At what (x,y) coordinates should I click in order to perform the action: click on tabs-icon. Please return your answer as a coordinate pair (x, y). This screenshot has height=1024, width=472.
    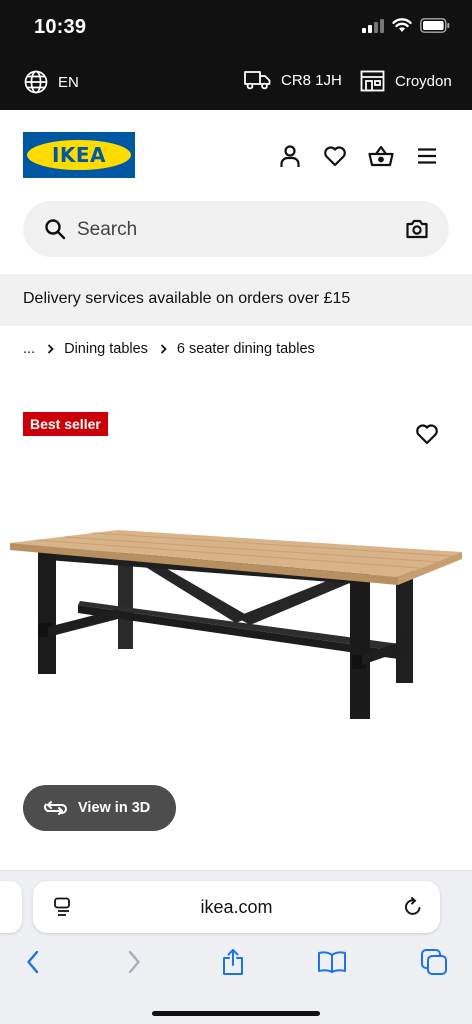
    Looking at the image, I should click on (434, 962).